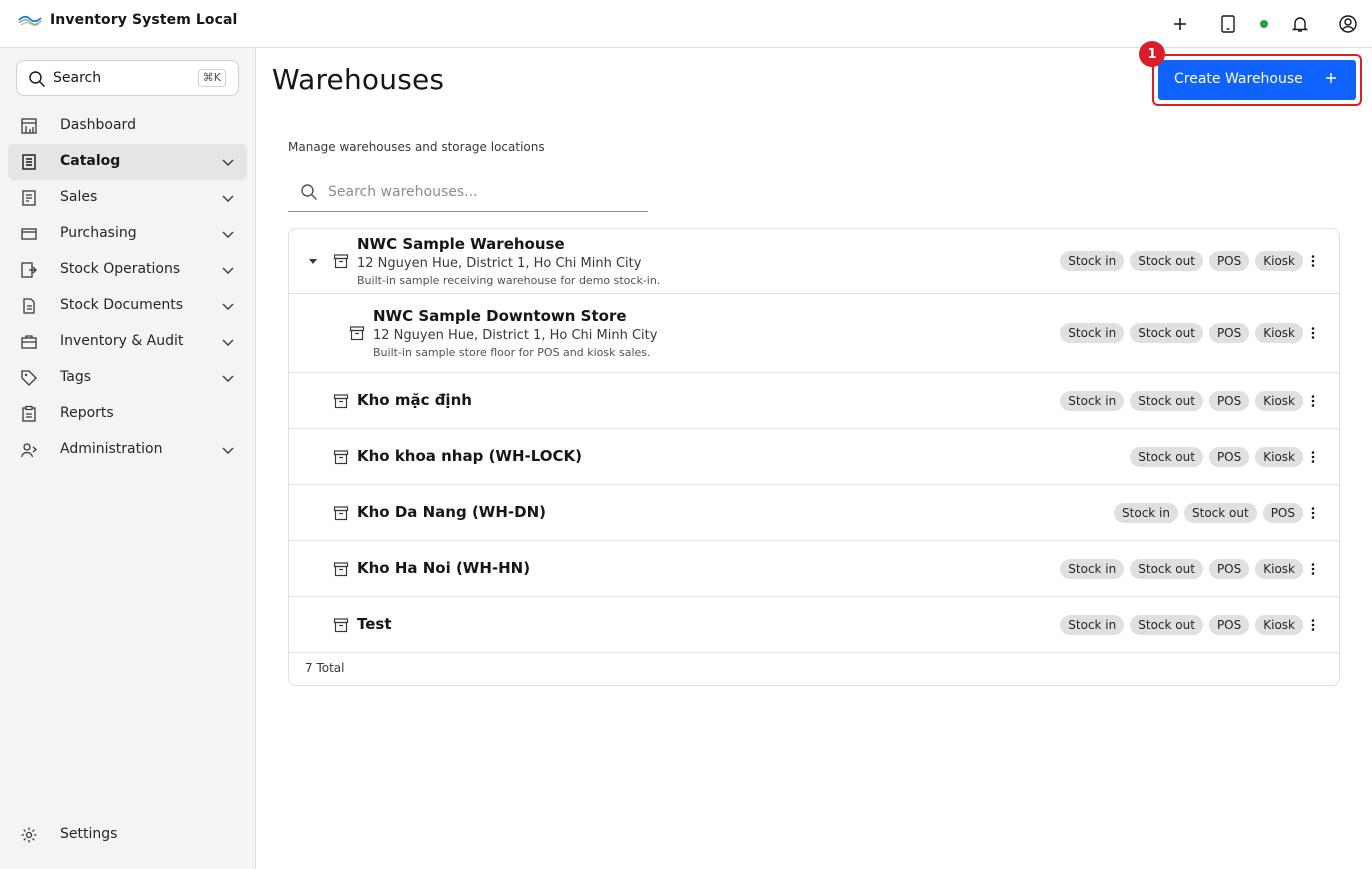 The height and width of the screenshot is (869, 1372). What do you see at coordinates (313, 261) in the screenshot?
I see `caret-down-icon` at bounding box center [313, 261].